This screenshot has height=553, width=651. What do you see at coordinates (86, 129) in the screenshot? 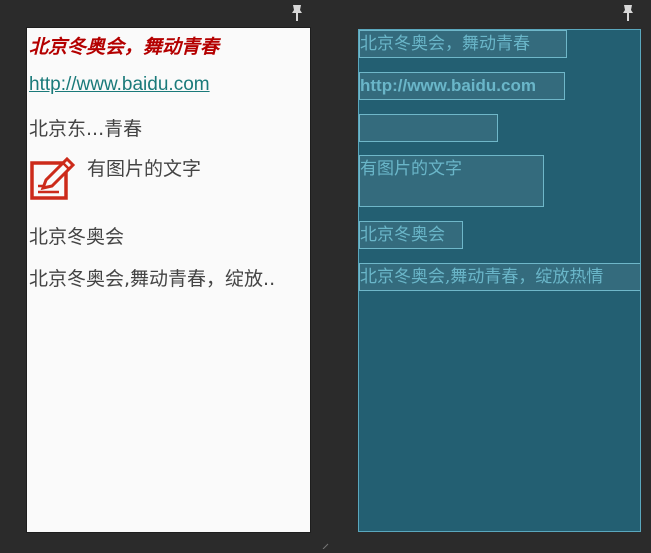
I see `ellipsis-text: 北京东...青春` at bounding box center [86, 129].